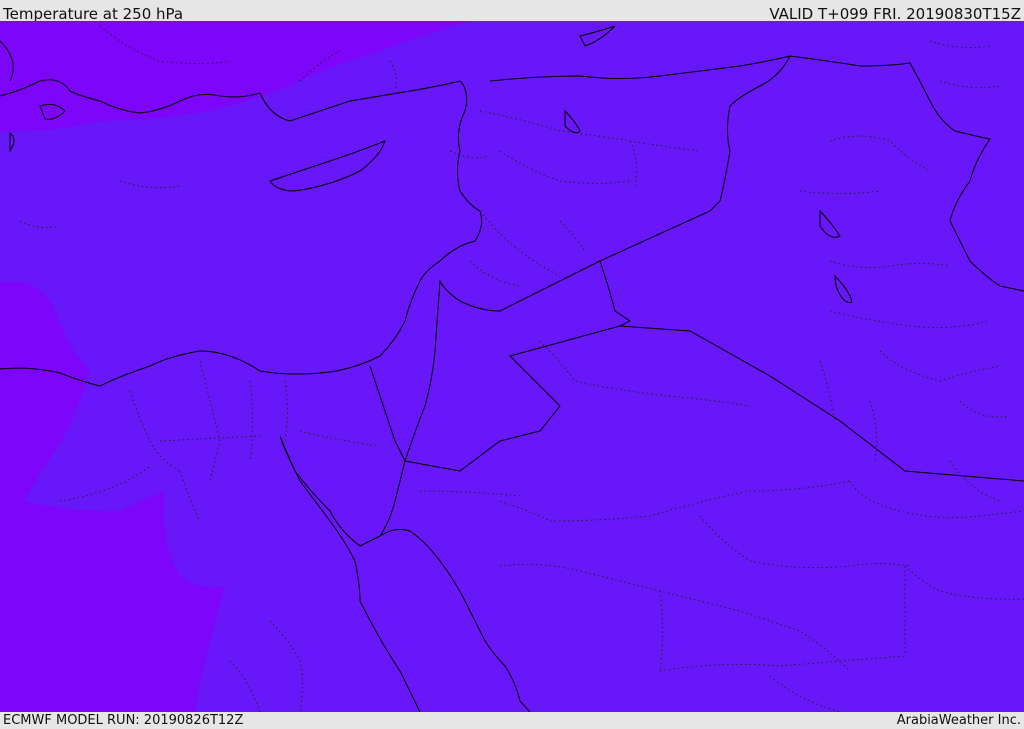  Describe the element at coordinates (958, 720) in the screenshot. I see `credit: ArabiaWeather Inc.` at that location.